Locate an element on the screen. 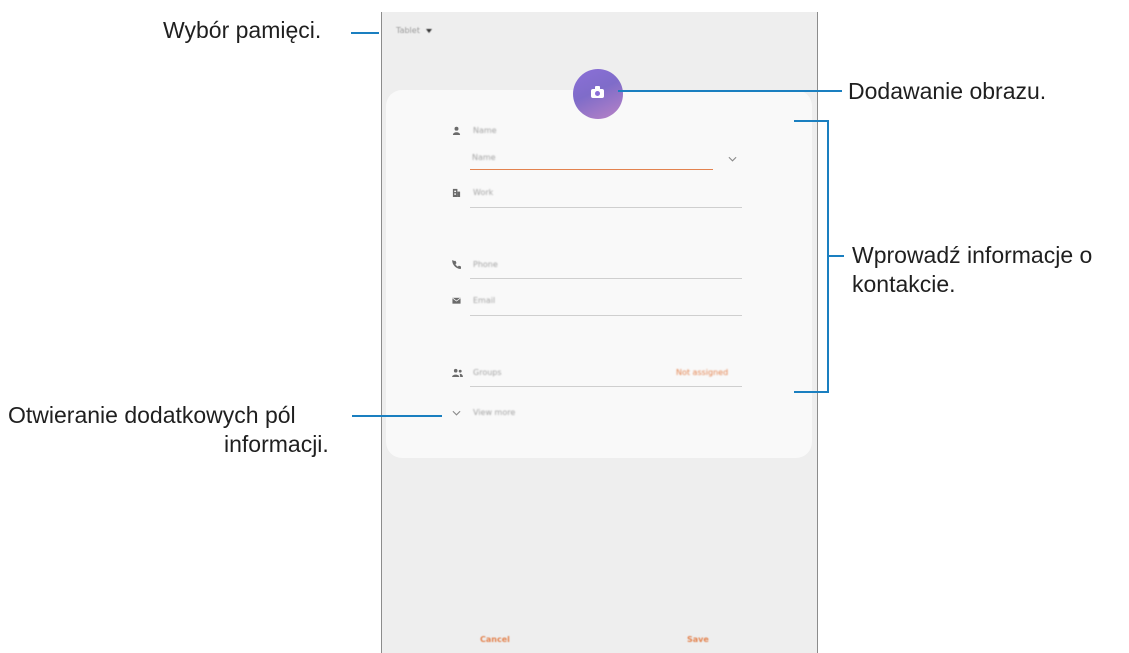 Image resolution: width=1129 pixels, height=653 pixels. work-field-underline is located at coordinates (606, 207).